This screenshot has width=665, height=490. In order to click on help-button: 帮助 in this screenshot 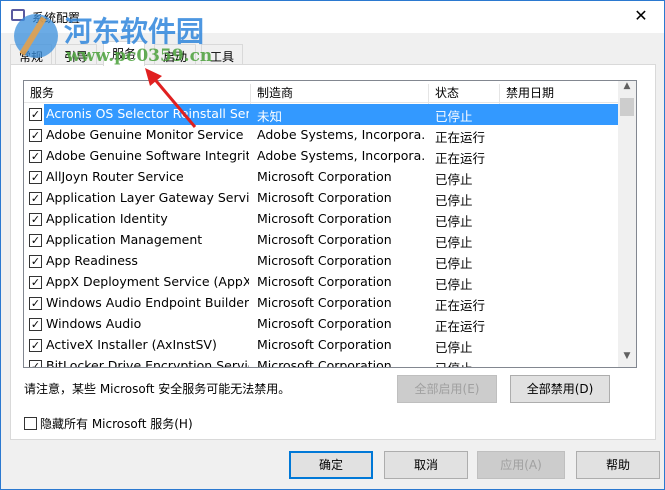, I will do `click(618, 465)`.